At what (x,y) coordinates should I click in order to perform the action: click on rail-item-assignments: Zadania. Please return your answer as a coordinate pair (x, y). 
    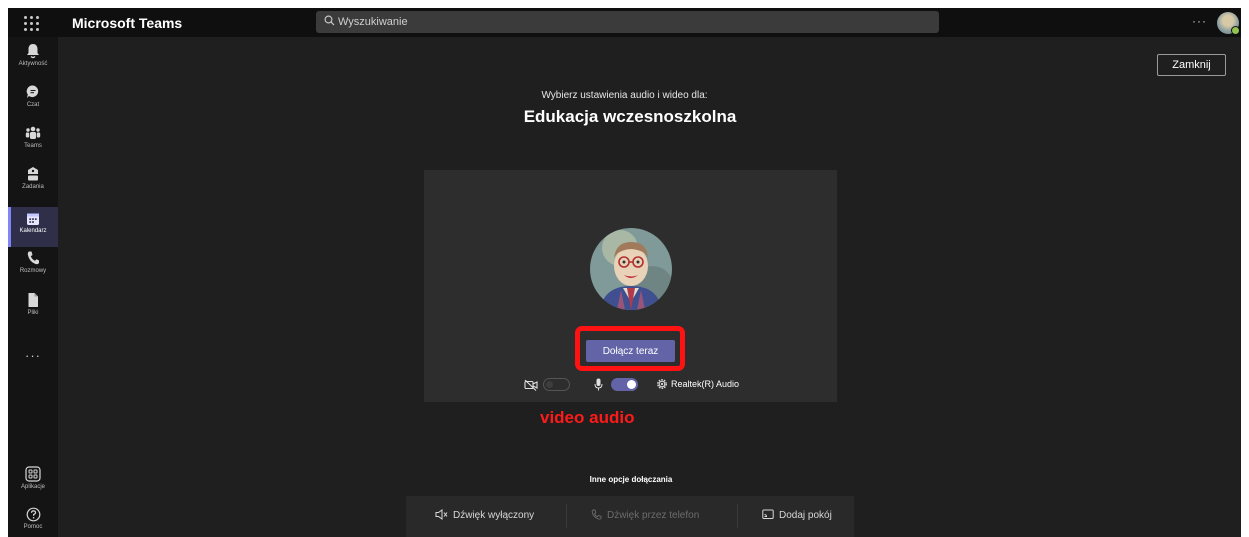
    Looking at the image, I should click on (33, 186).